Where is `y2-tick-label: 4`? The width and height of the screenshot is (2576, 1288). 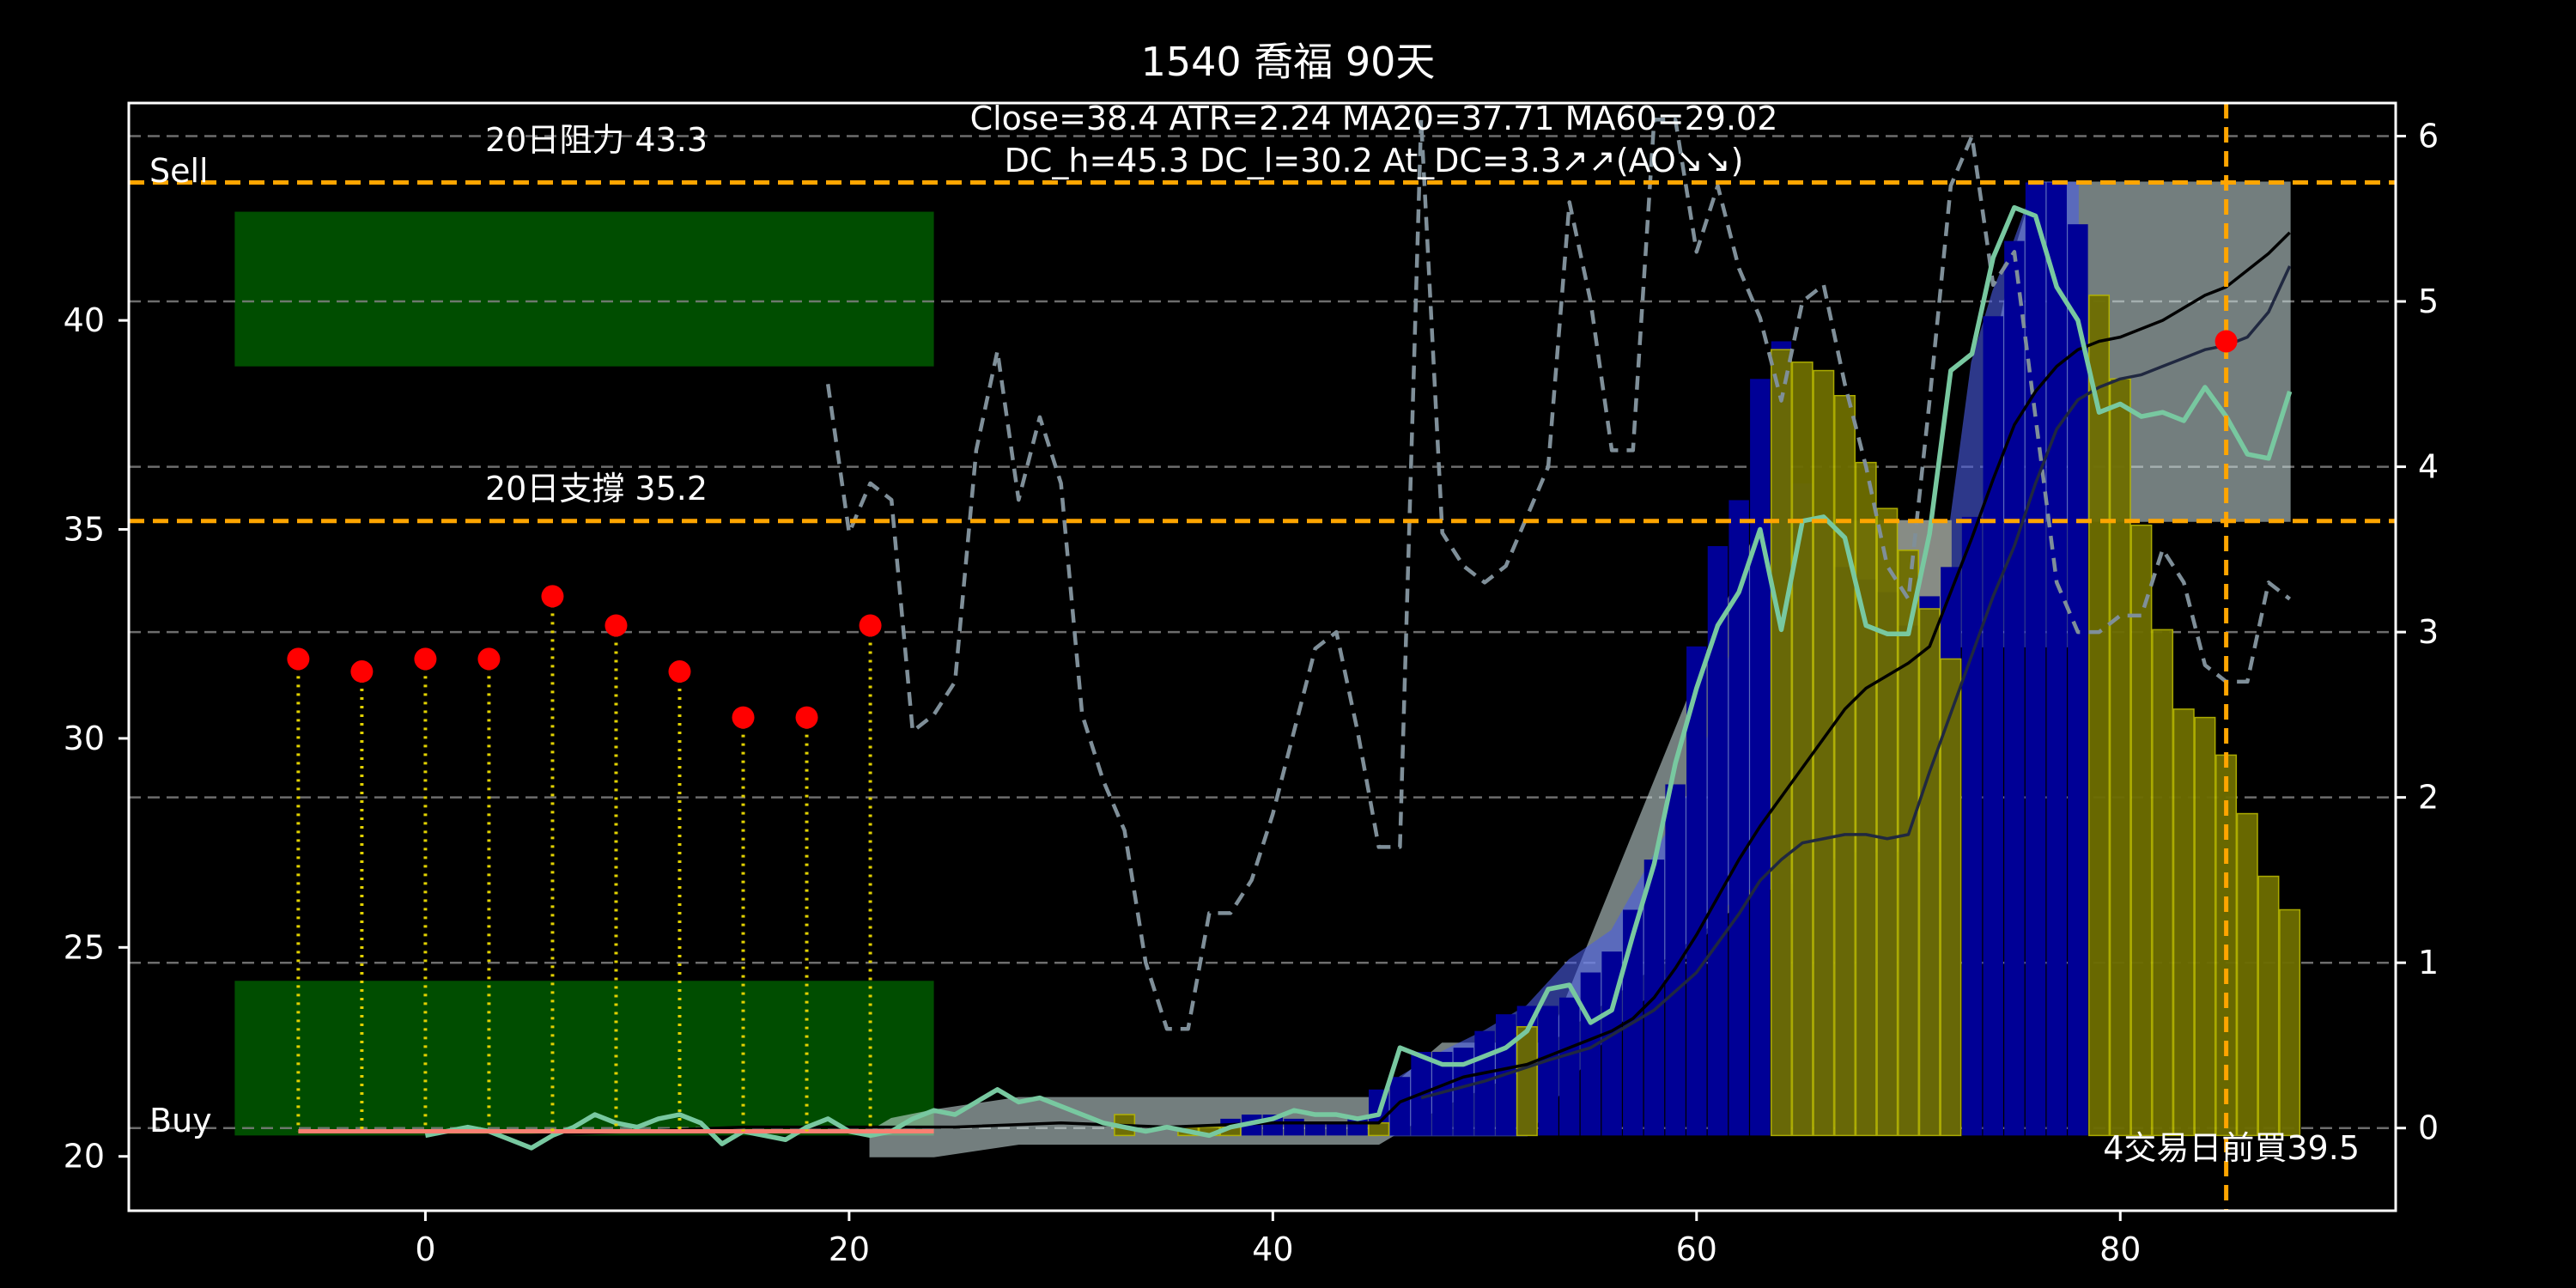
y2-tick-label: 4 is located at coordinates (2428, 467).